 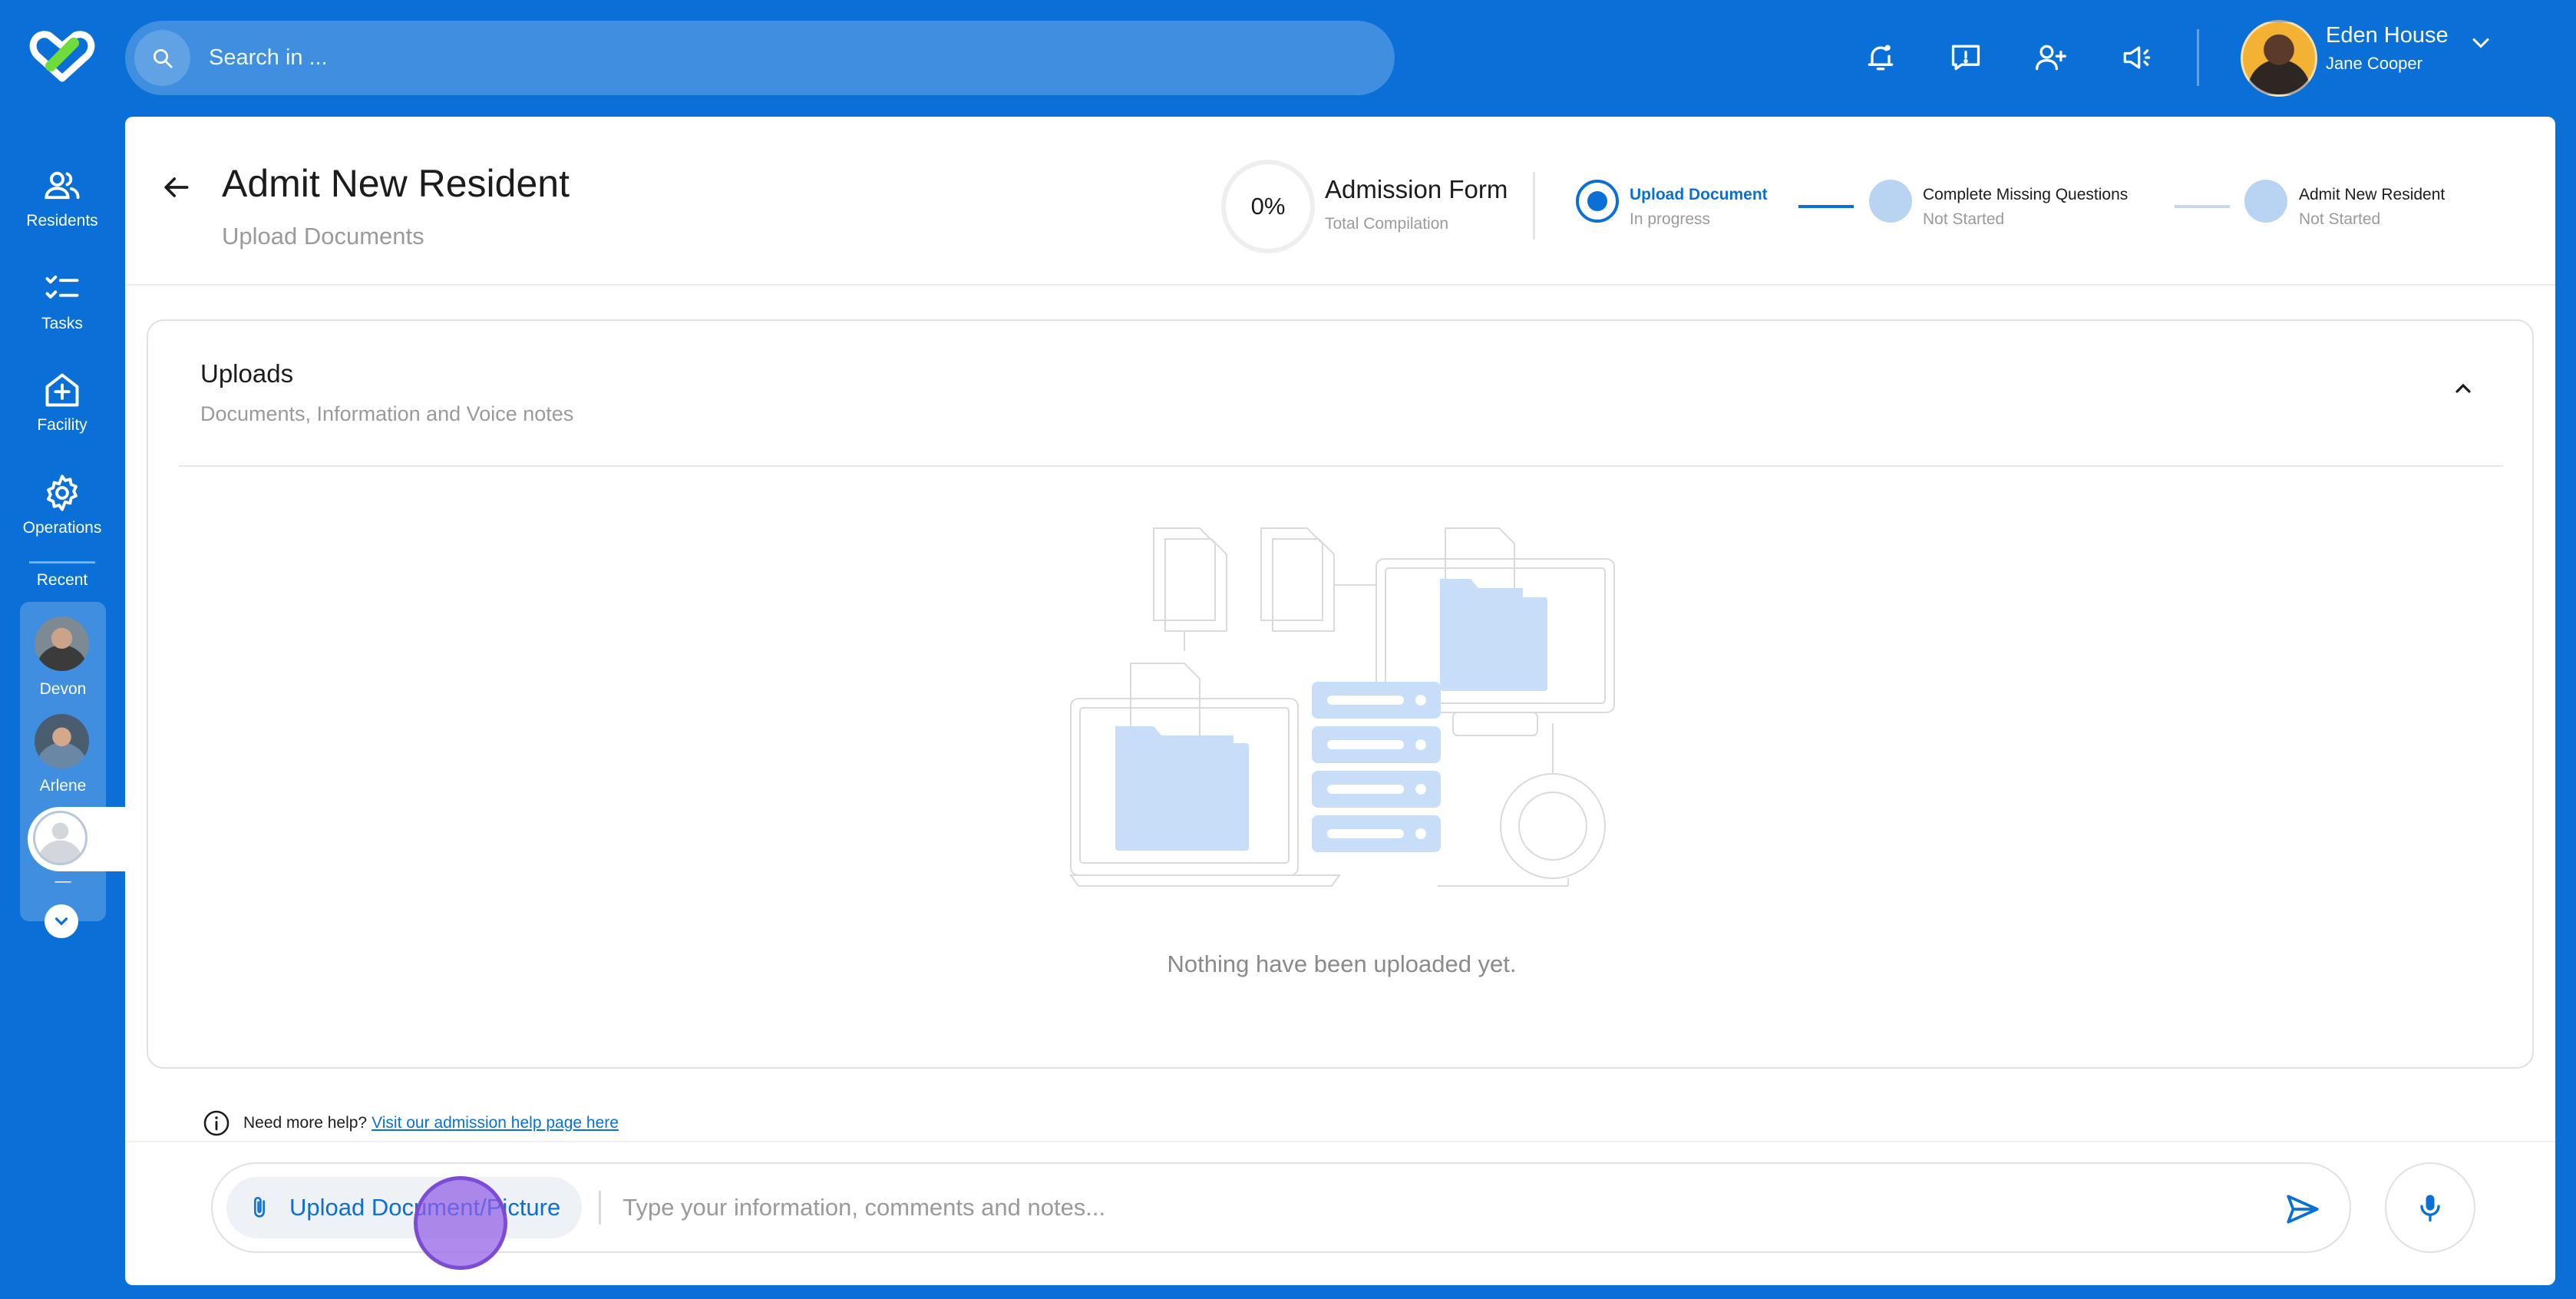 What do you see at coordinates (62, 301) in the screenshot?
I see `sidebar-item-tasks: Tasks` at bounding box center [62, 301].